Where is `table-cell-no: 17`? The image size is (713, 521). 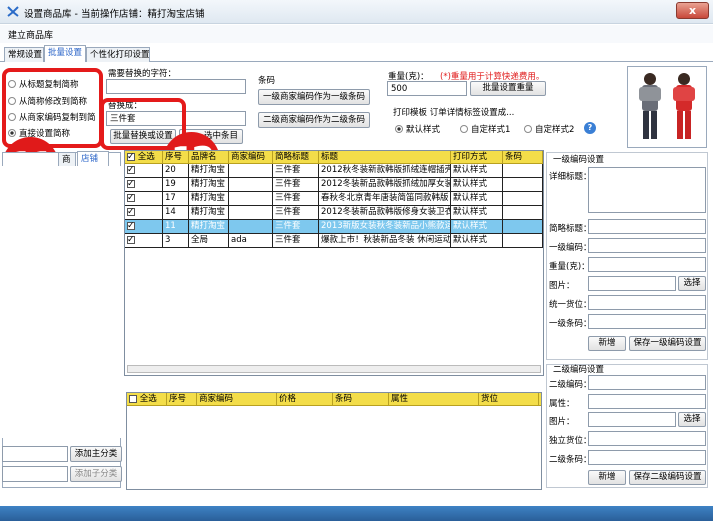
table-cell-no: 17 is located at coordinates (176, 198).